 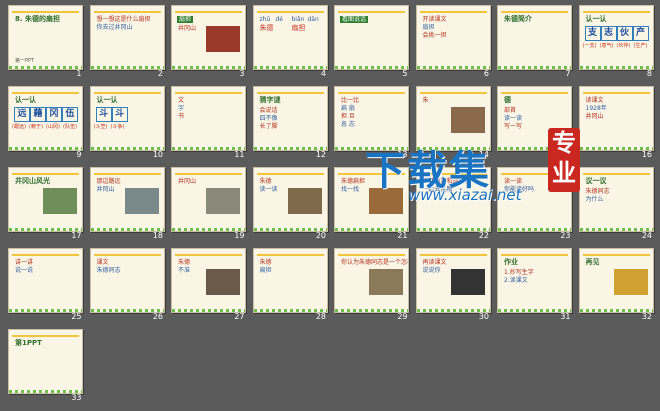 I want to click on slide-thumbnail-2: 想一想这是什么扇担 你去过井冈山 2, so click(x=127, y=42).